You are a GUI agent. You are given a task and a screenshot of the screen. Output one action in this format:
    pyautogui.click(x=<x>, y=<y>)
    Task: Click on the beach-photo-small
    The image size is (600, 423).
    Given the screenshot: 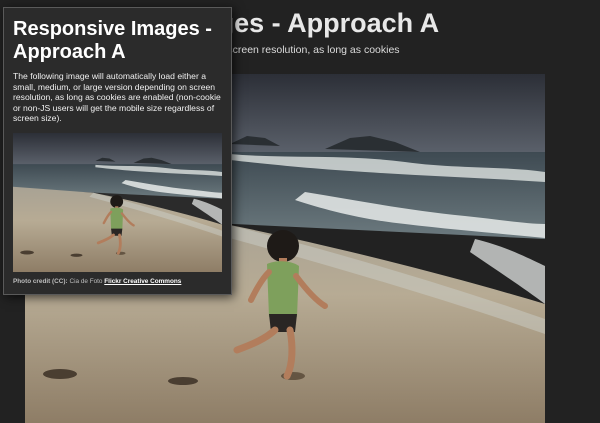 What is the action you would take?
    pyautogui.click(x=117, y=202)
    